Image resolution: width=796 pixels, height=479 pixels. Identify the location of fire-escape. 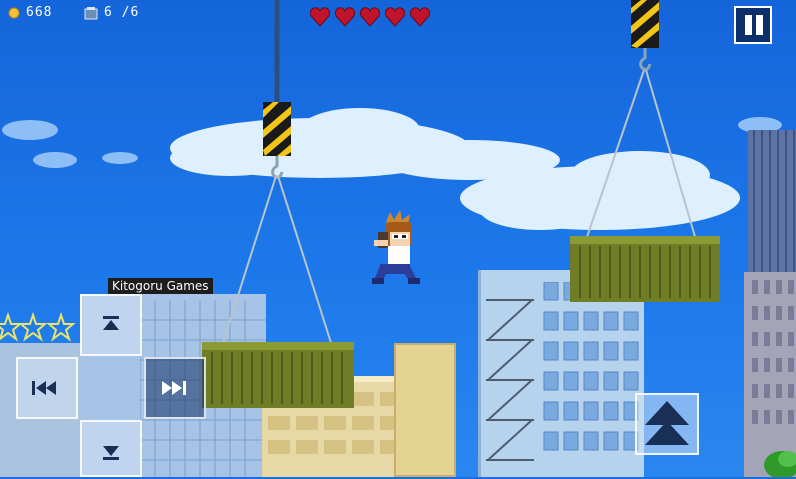
(510, 380).